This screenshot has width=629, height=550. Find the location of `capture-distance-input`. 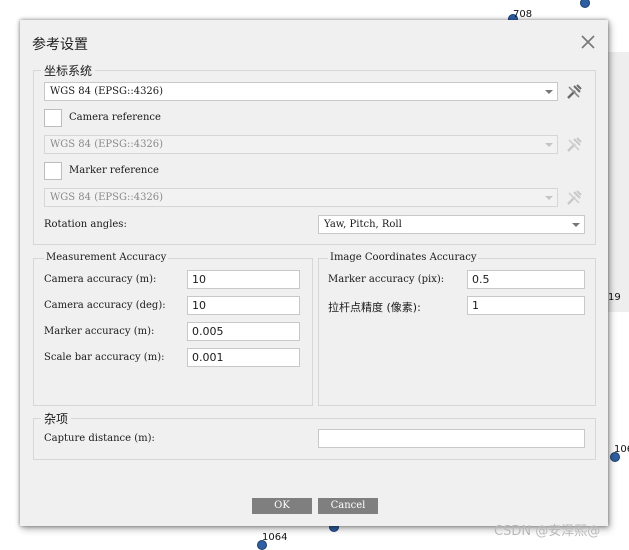

capture-distance-input is located at coordinates (451, 438).